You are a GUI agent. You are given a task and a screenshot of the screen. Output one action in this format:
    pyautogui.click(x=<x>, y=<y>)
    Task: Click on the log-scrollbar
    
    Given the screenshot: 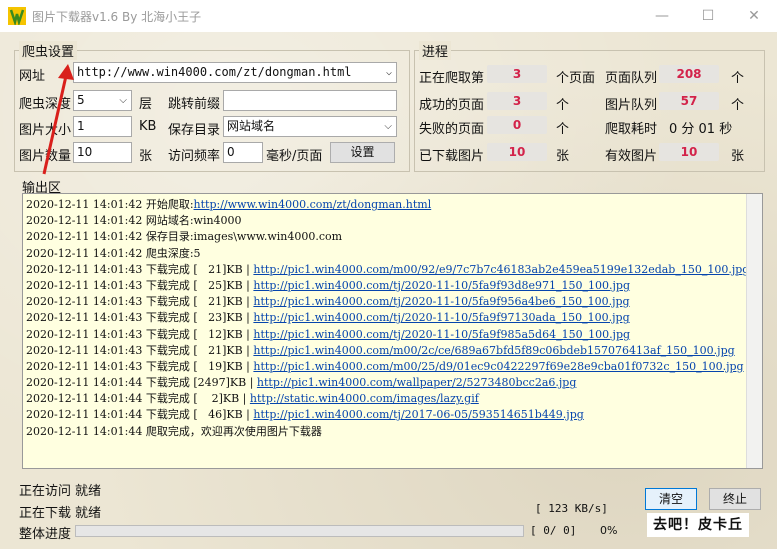 What is the action you would take?
    pyautogui.click(x=754, y=331)
    